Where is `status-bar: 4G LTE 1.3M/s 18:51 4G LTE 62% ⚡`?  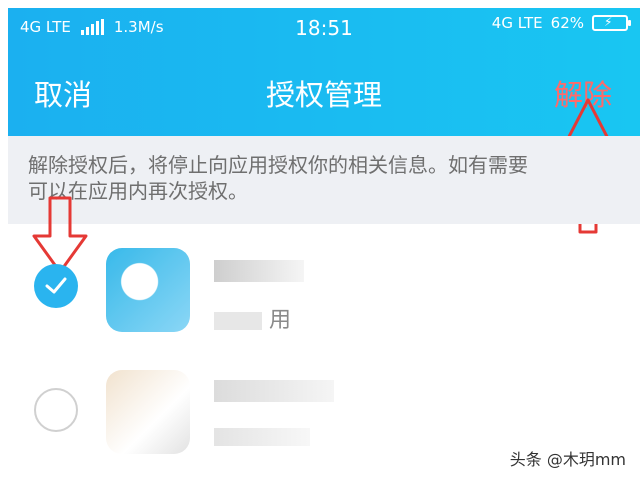 status-bar: 4G LTE 1.3M/s 18:51 4G LTE 62% ⚡ is located at coordinates (325, 28).